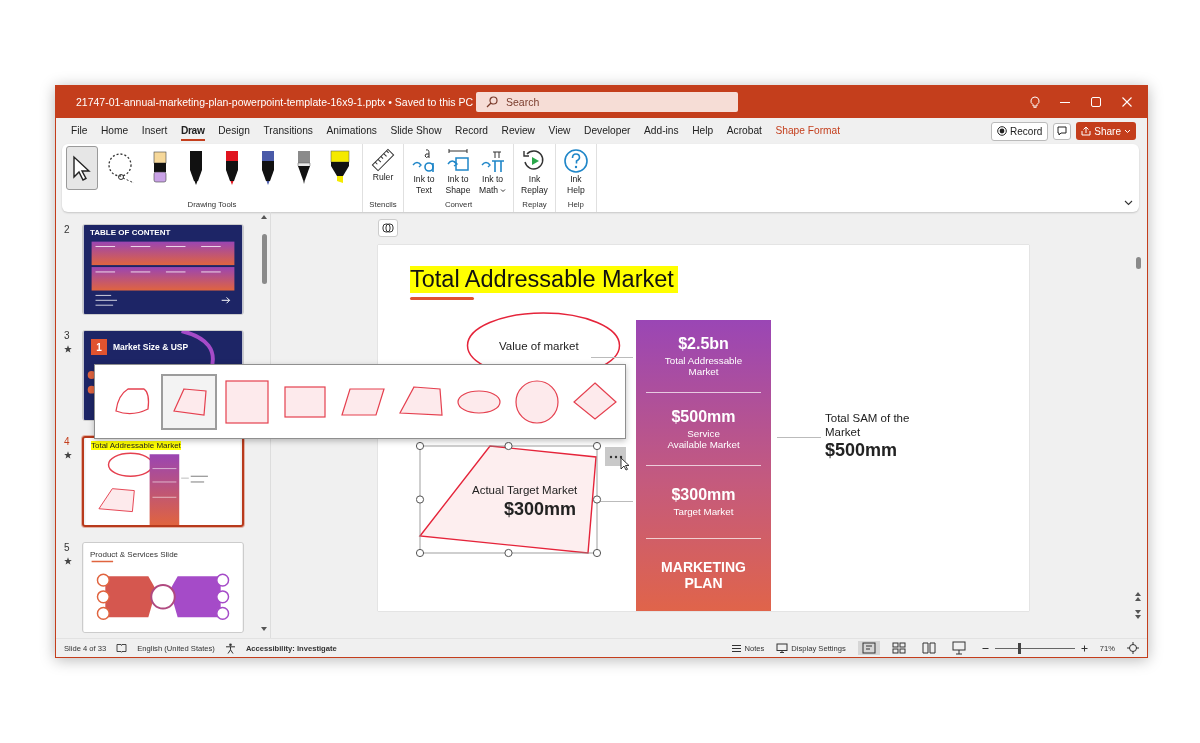 This screenshot has height=743, width=1200. Describe the element at coordinates (703, 366) in the screenshot. I see `metric-label: Total Addressable Market` at that location.